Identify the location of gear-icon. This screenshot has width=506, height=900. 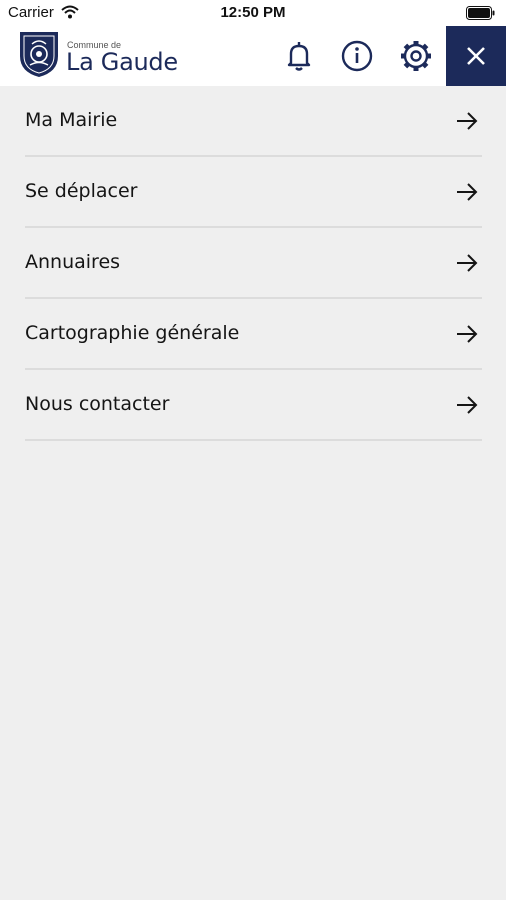
(416, 56).